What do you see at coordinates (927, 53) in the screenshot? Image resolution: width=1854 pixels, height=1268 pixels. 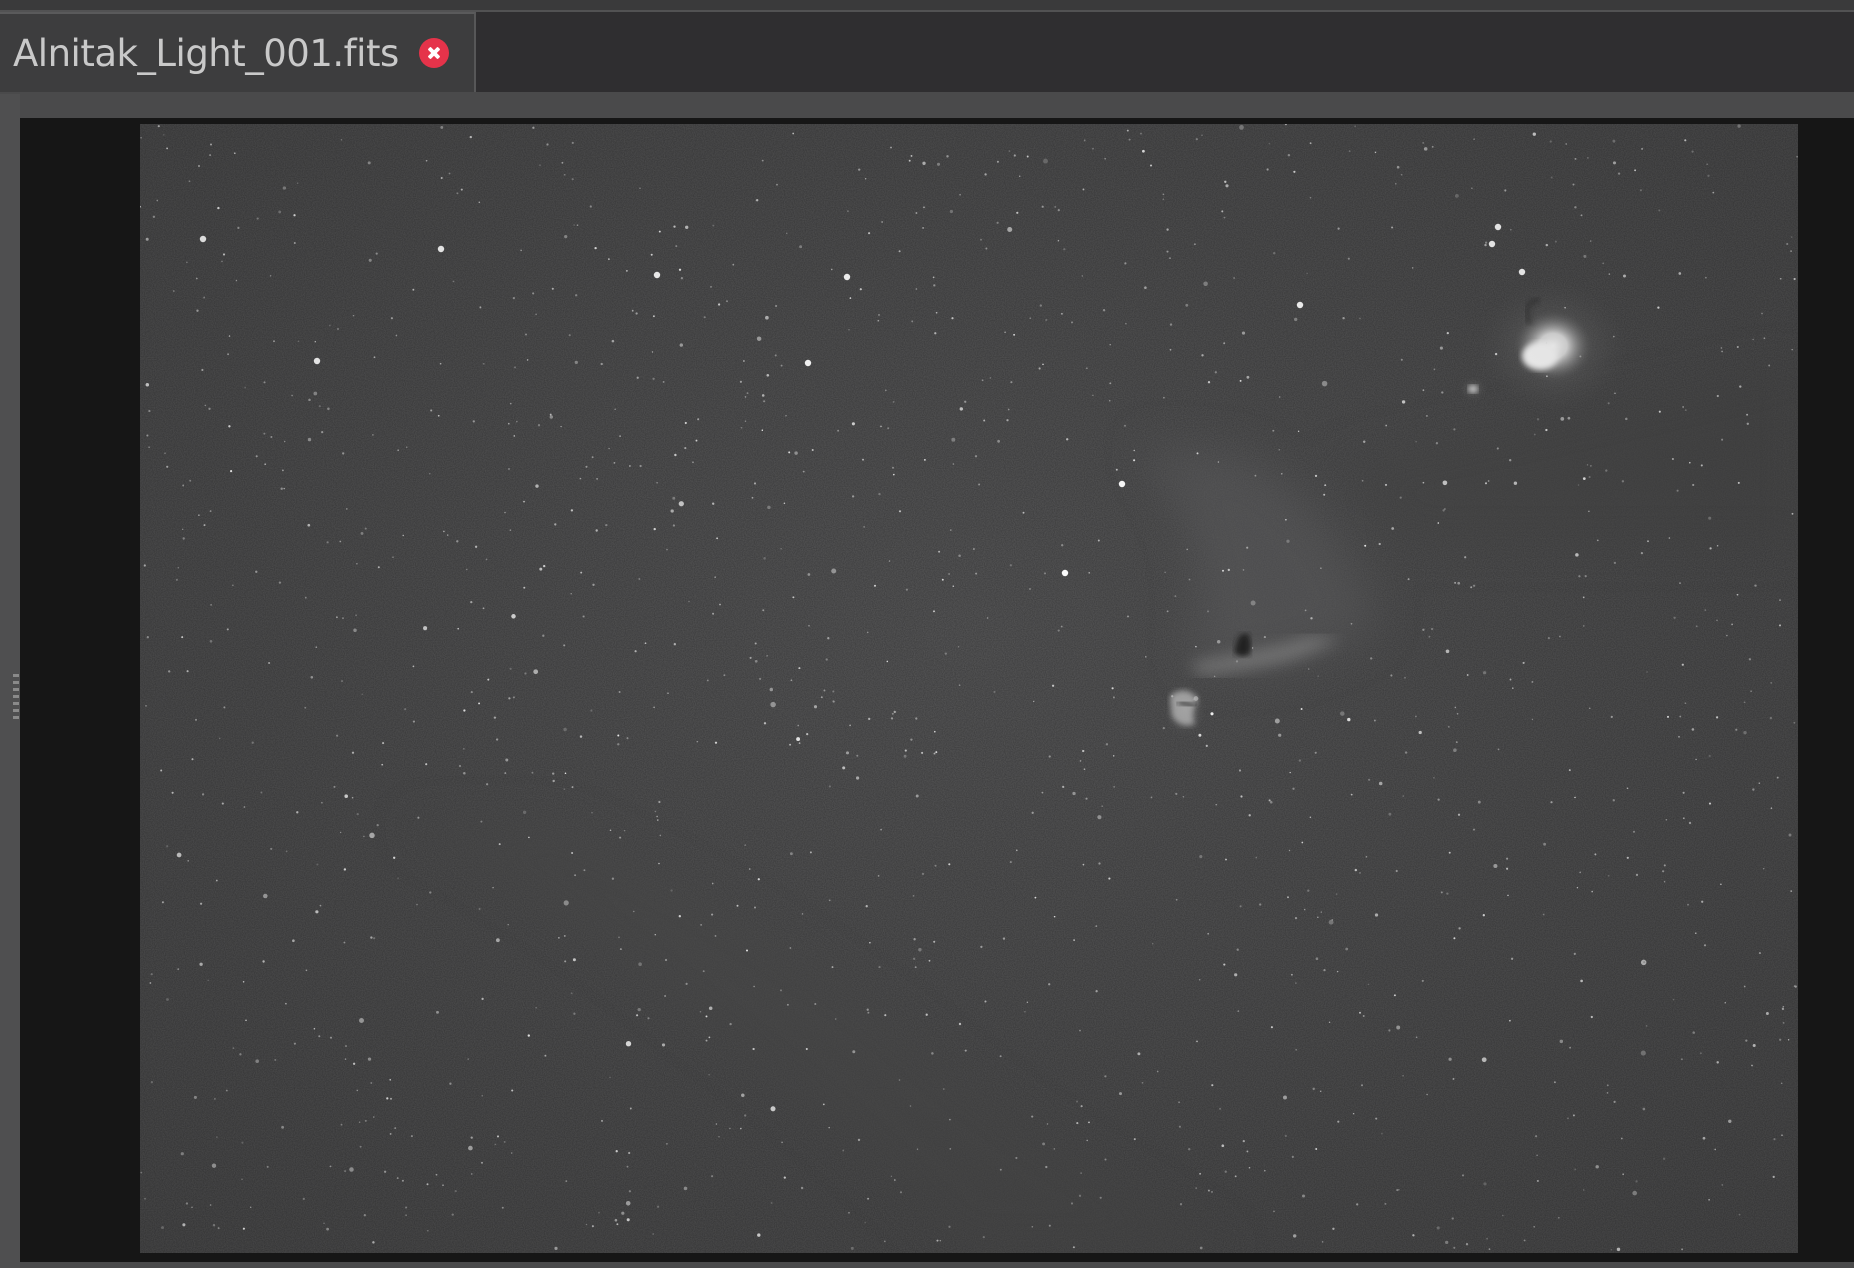 I see `document-tab-bar: Alnitak_Light_001.fits` at bounding box center [927, 53].